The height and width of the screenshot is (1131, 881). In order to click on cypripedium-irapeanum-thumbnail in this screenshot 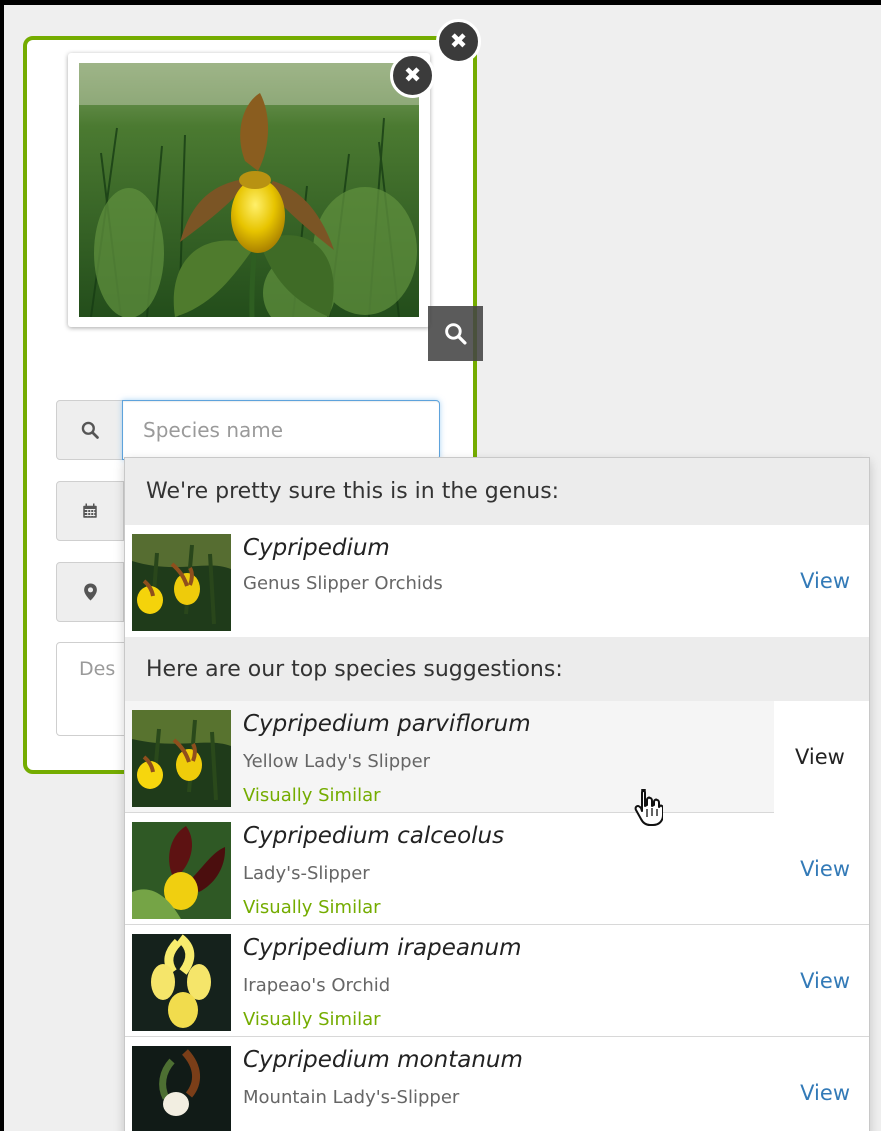, I will do `click(181, 982)`.